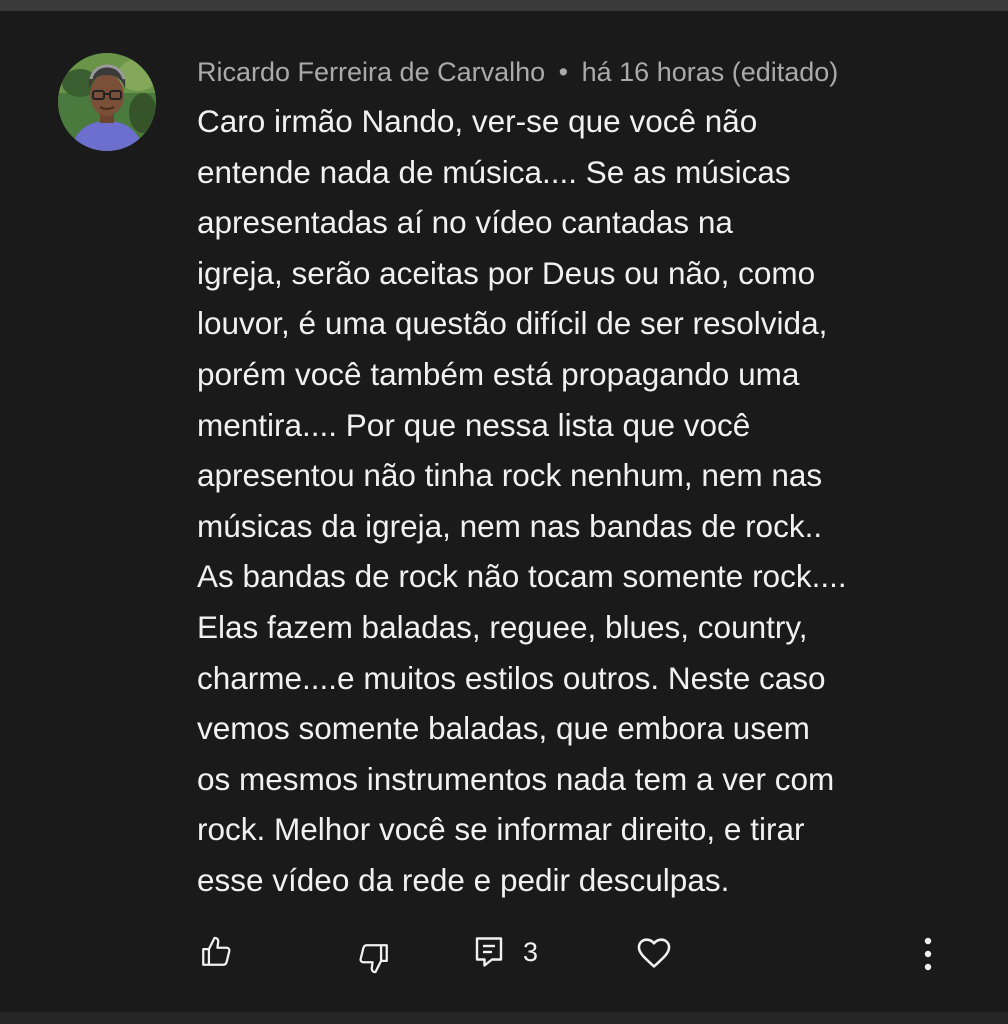 This screenshot has width=1008, height=1024. What do you see at coordinates (474, 424) in the screenshot?
I see `comment-line: mentira.... Por que nessa lista que você` at bounding box center [474, 424].